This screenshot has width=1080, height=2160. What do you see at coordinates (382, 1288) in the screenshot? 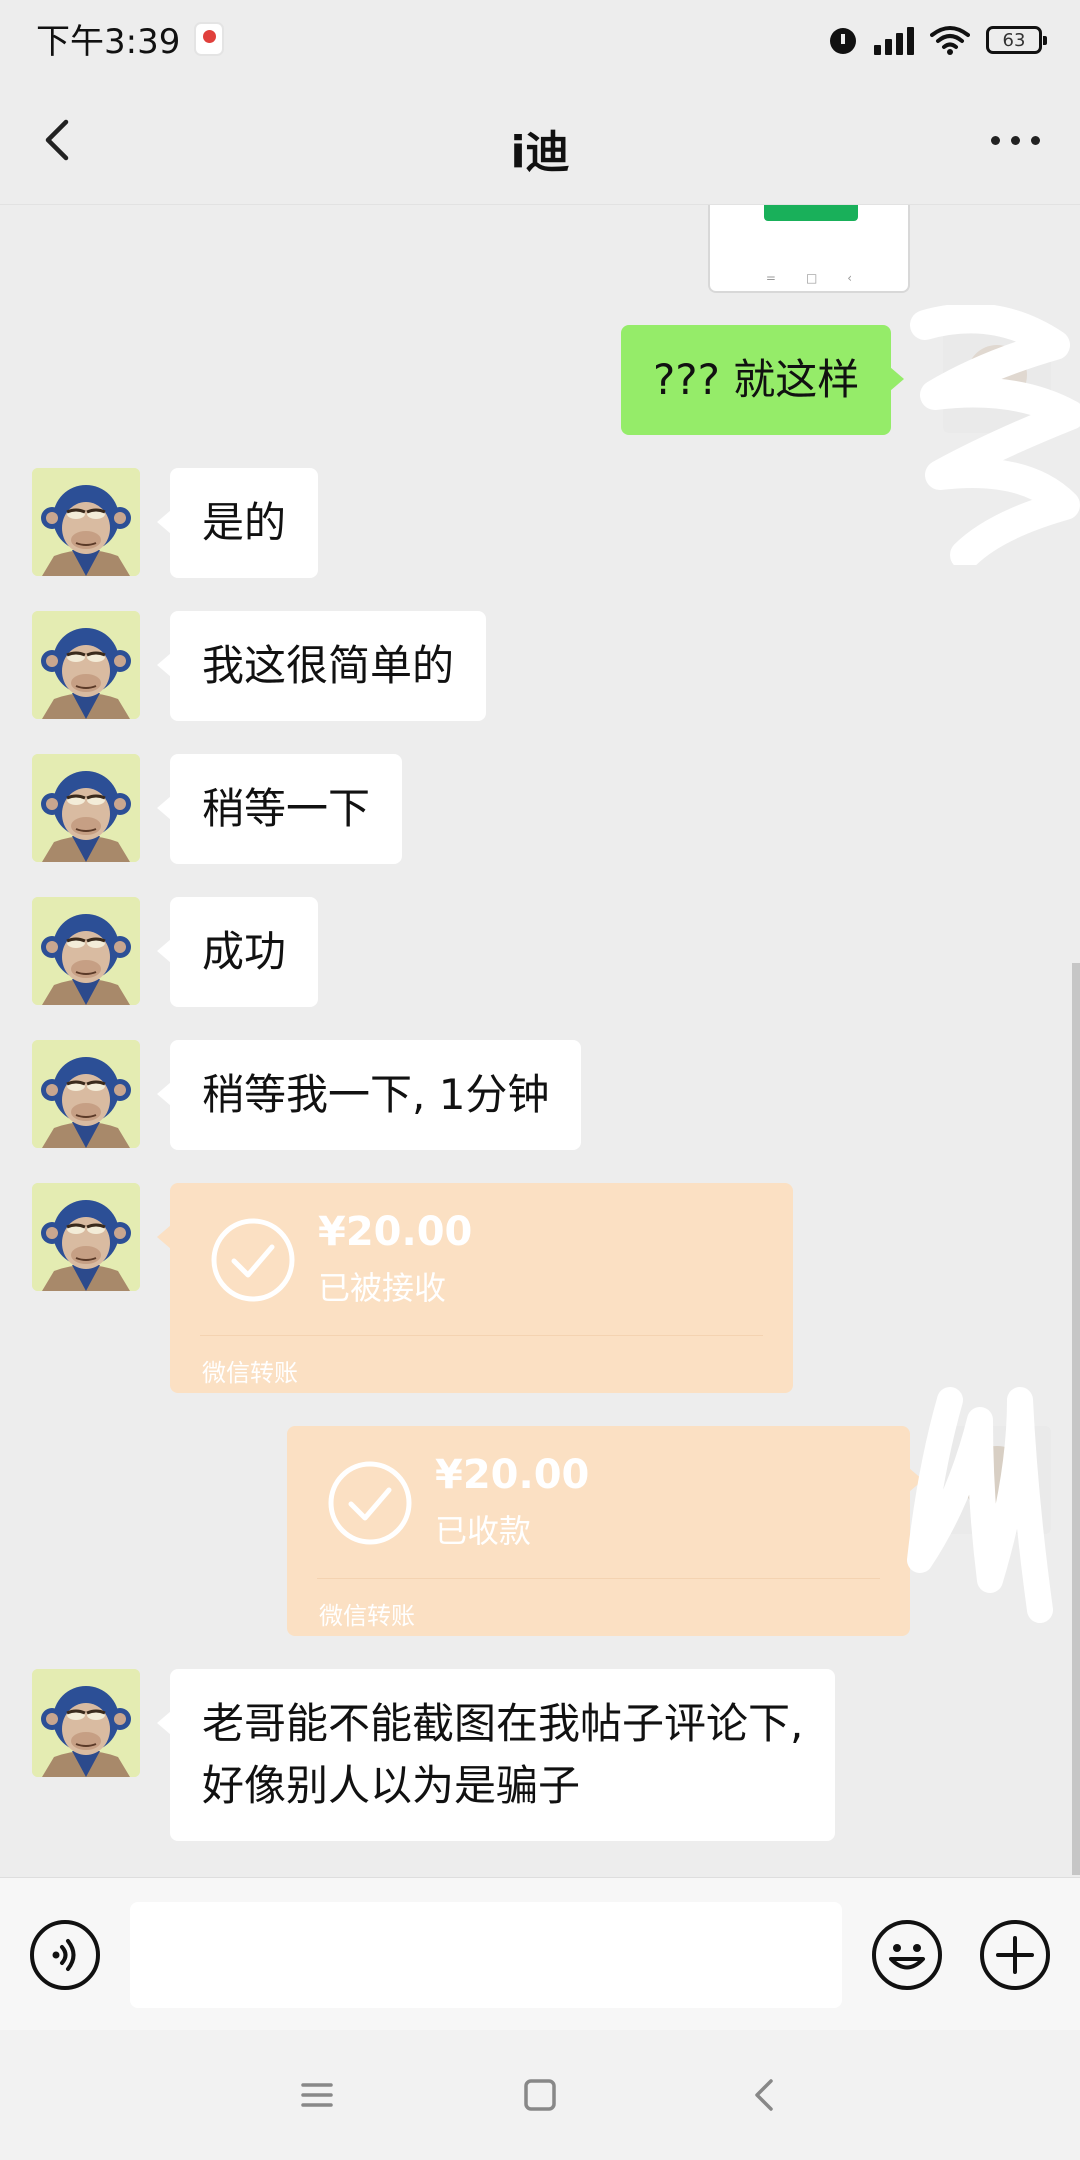
I see `transfer-status: 已被接收` at bounding box center [382, 1288].